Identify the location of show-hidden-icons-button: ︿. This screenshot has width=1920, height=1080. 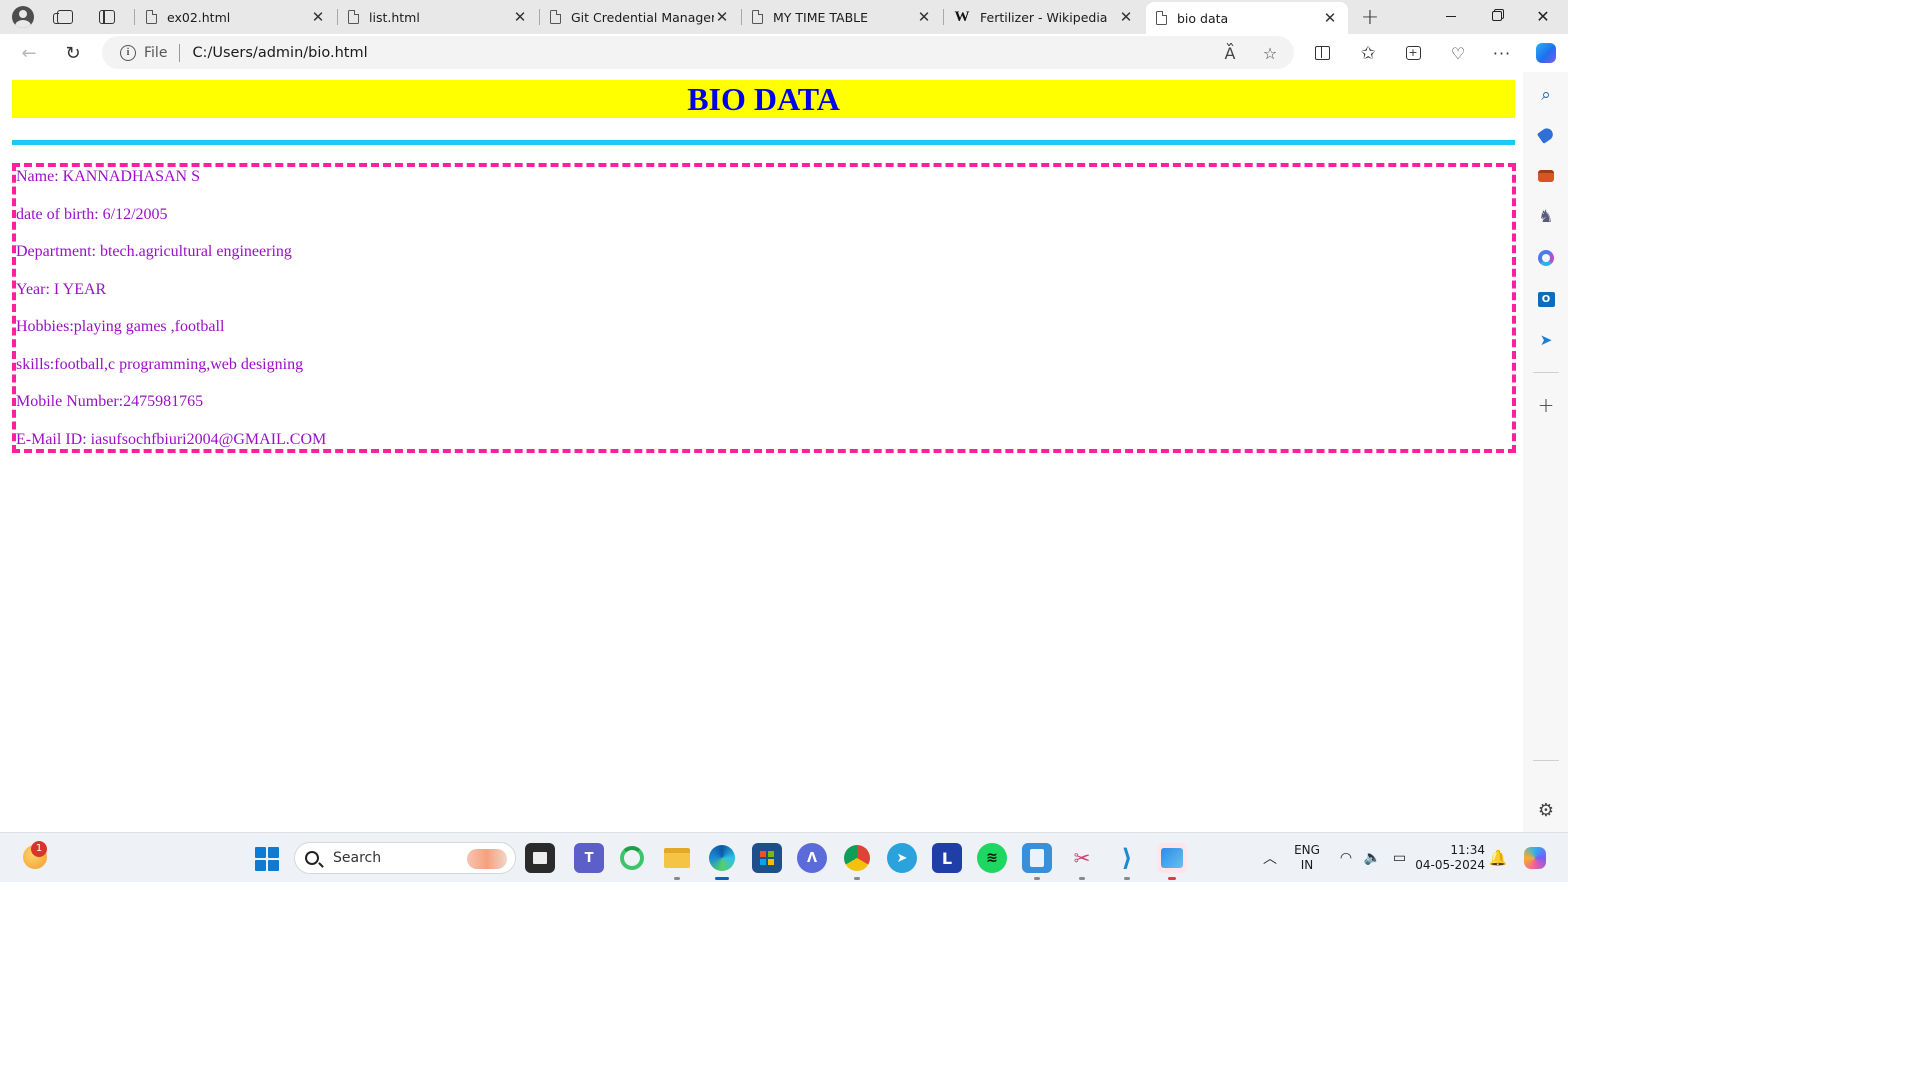
(1270, 858).